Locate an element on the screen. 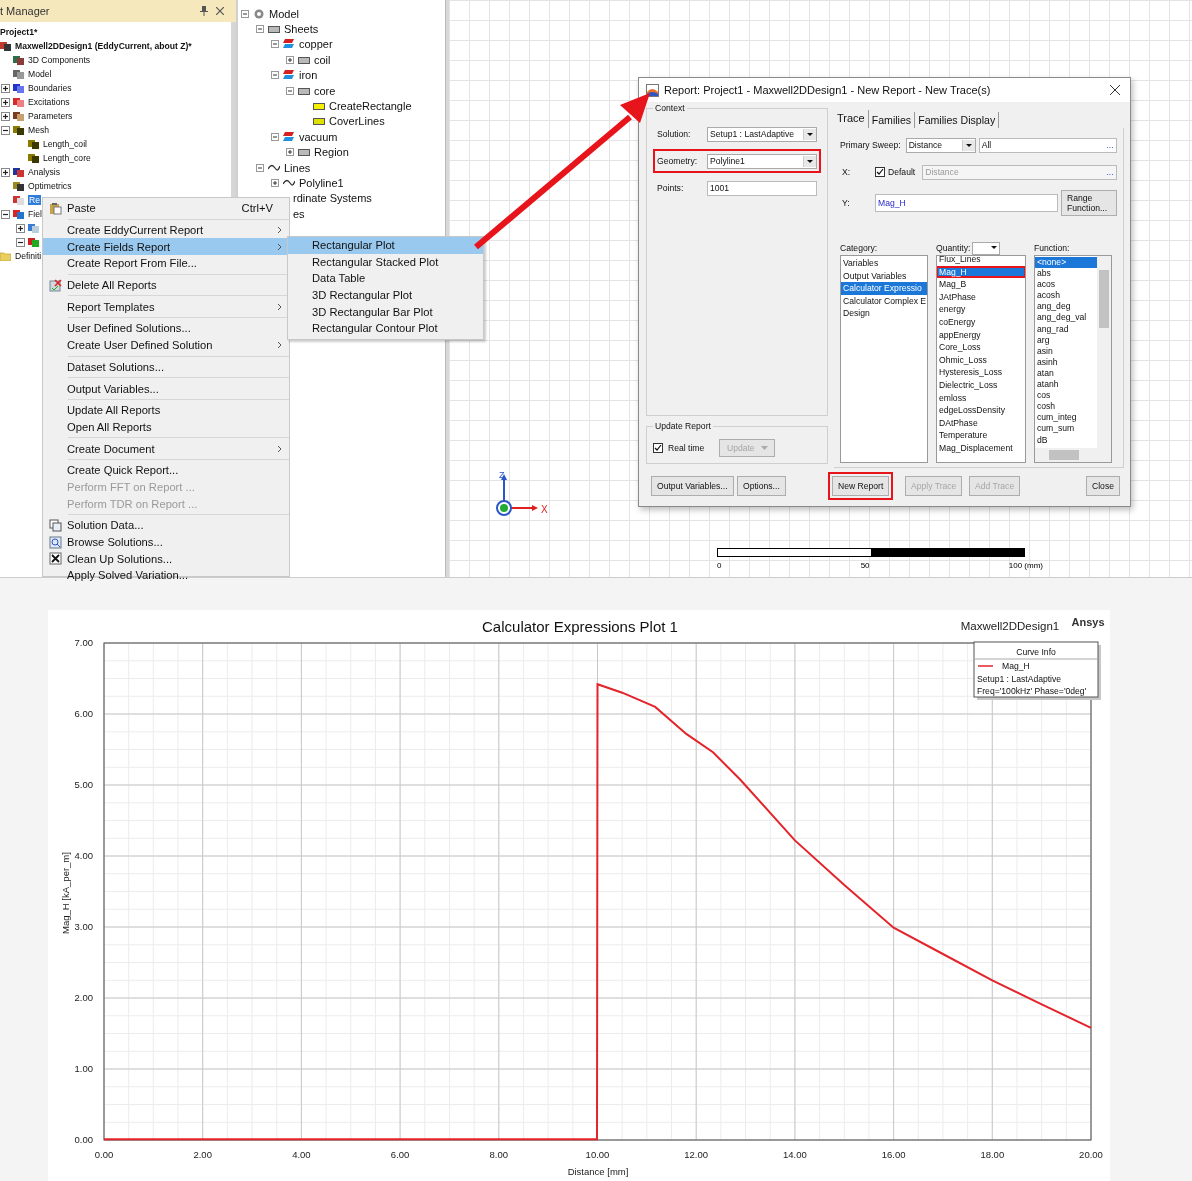 This screenshot has height=1181, width=1192. tree-item: es is located at coordinates (299, 213).